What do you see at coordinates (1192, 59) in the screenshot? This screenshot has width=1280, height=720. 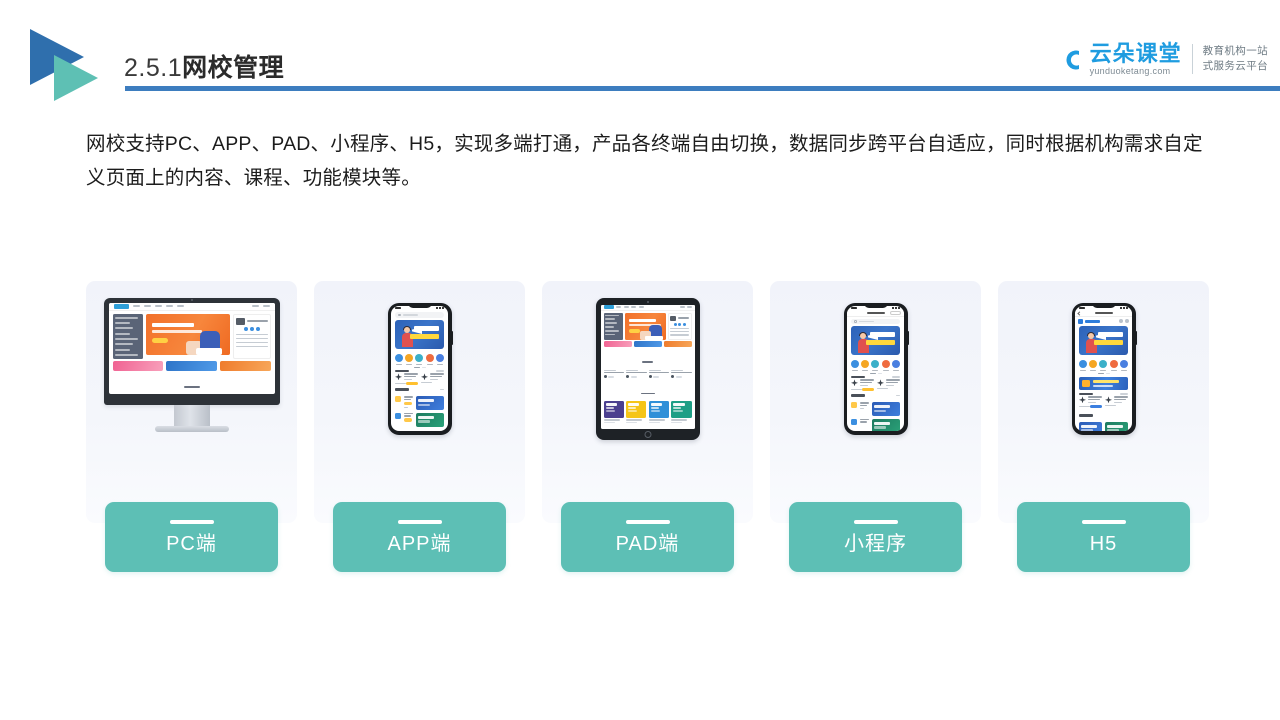 I see `brand-divider` at bounding box center [1192, 59].